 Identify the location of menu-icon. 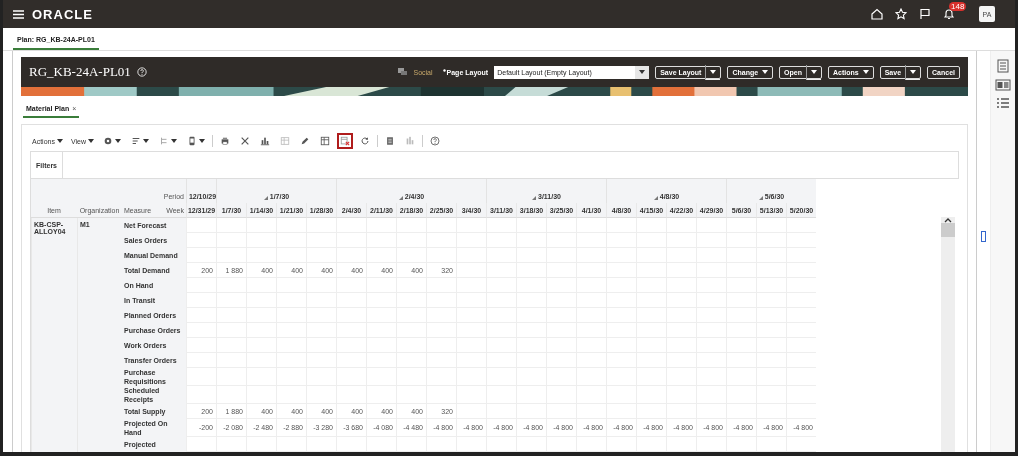
(18, 14).